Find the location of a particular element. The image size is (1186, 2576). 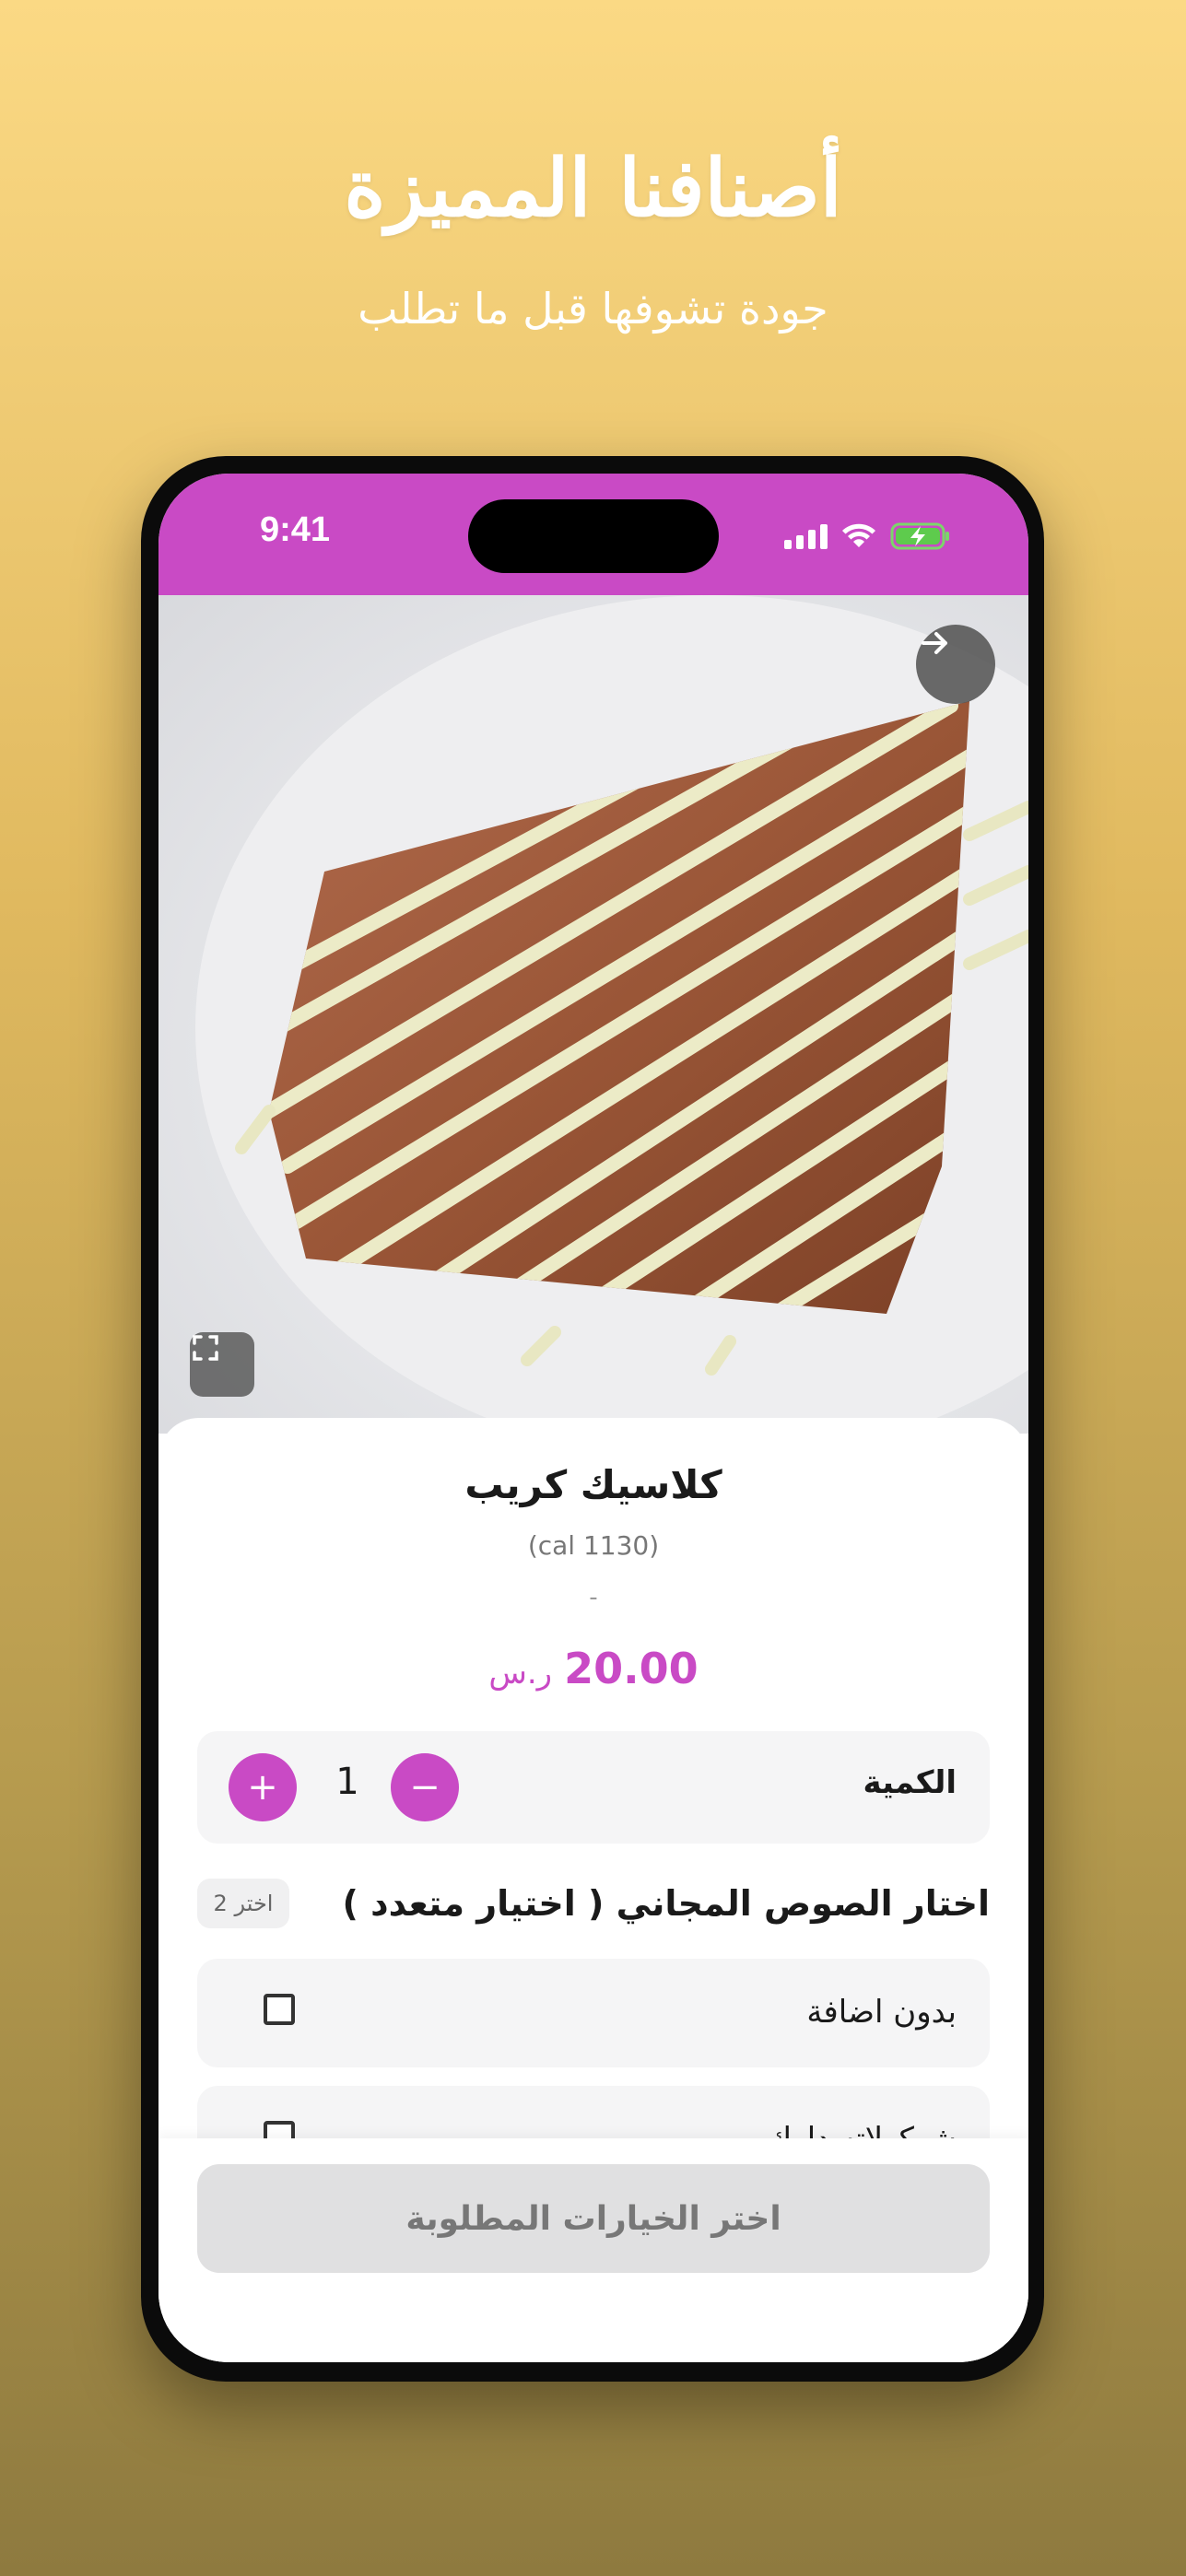

status-time: 9:41 is located at coordinates (295, 529).